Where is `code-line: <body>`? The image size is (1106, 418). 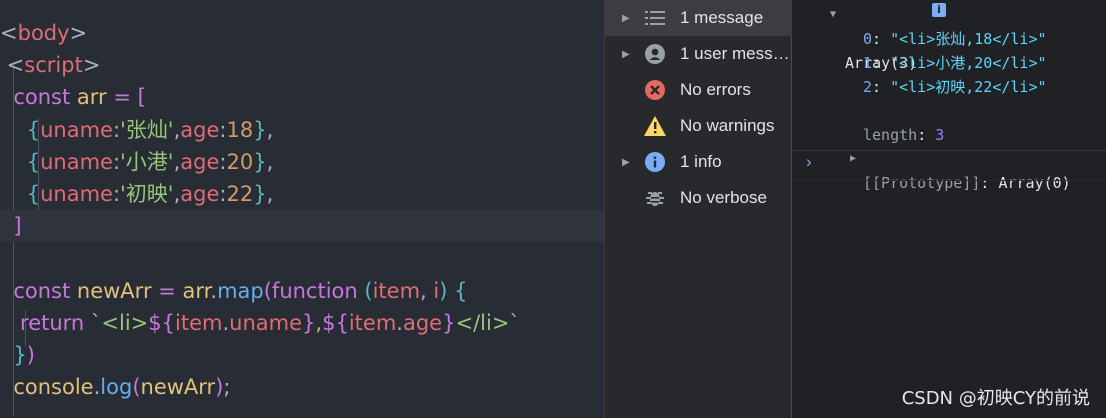
code-line: <body> is located at coordinates (302, 33).